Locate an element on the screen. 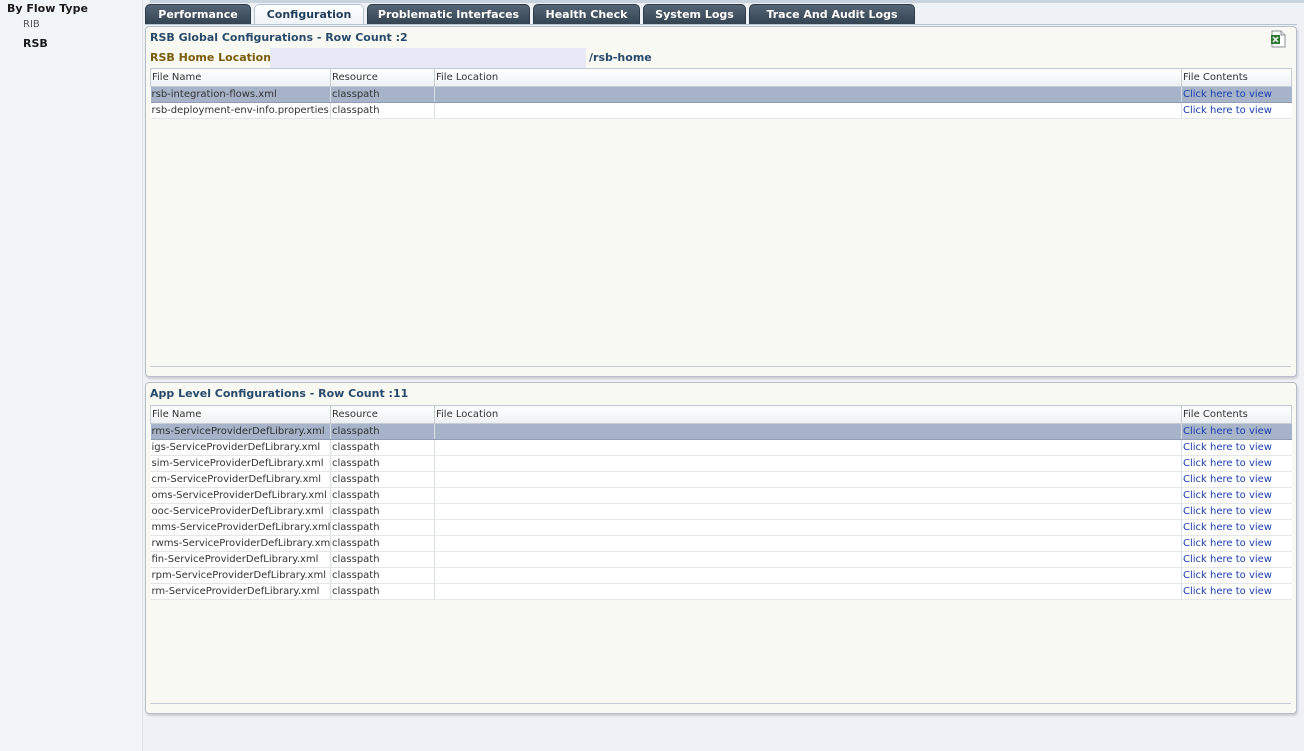 The image size is (1304, 751). excel-export-icon is located at coordinates (1278, 39).